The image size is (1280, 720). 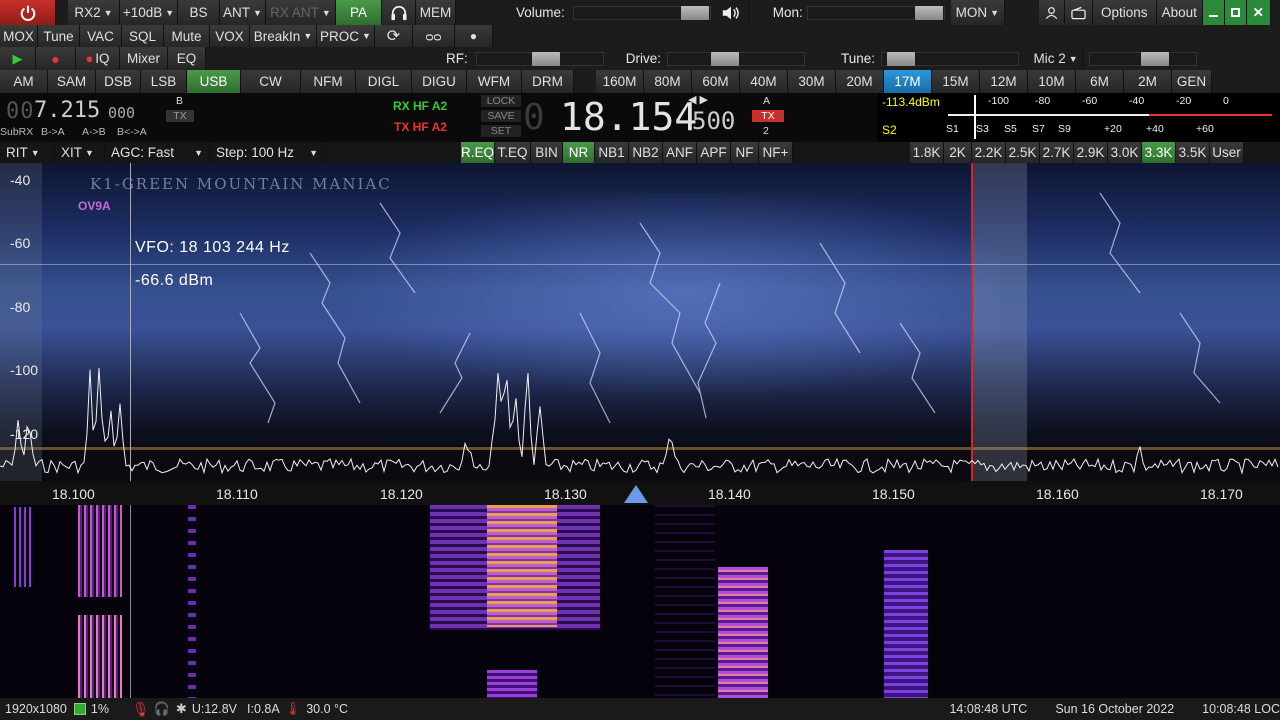 I want to click on filter-2-2k-button: 2.2K, so click(x=989, y=152).